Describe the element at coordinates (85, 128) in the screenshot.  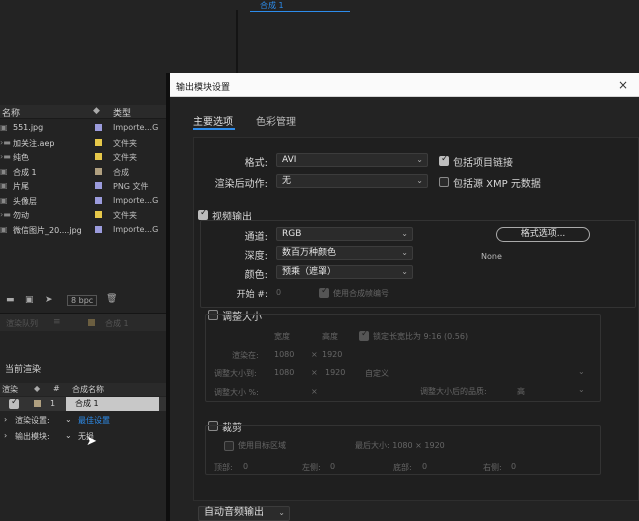
I see `project-list-item: ▣ 551.jpg Importe...G` at that location.